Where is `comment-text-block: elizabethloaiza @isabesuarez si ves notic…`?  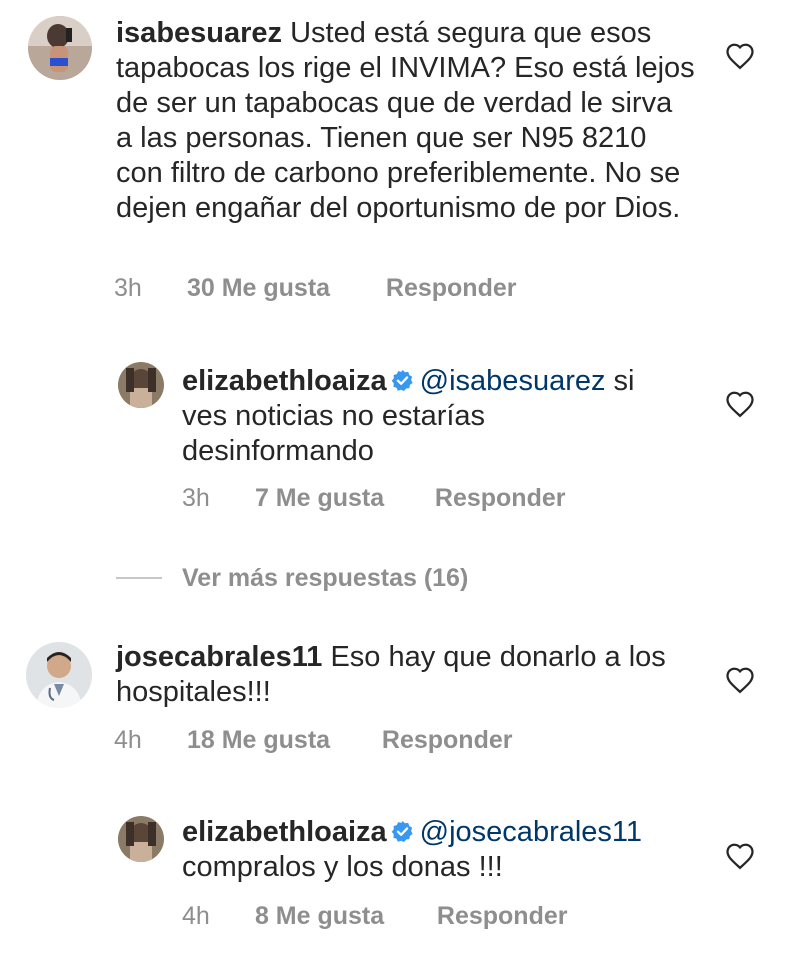 comment-text-block: elizabethloaiza @isabesuarez si ves notic… is located at coordinates (432, 416).